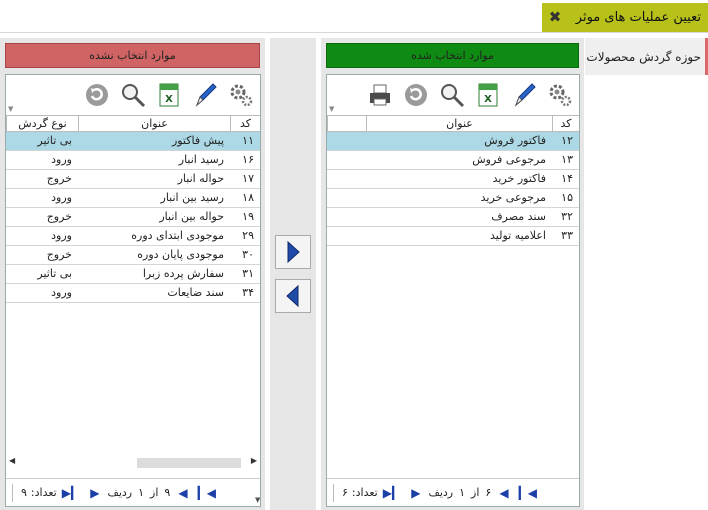 The width and height of the screenshot is (708, 510). Describe the element at coordinates (567, 159) in the screenshot. I see `cell-code: ۱۳` at that location.